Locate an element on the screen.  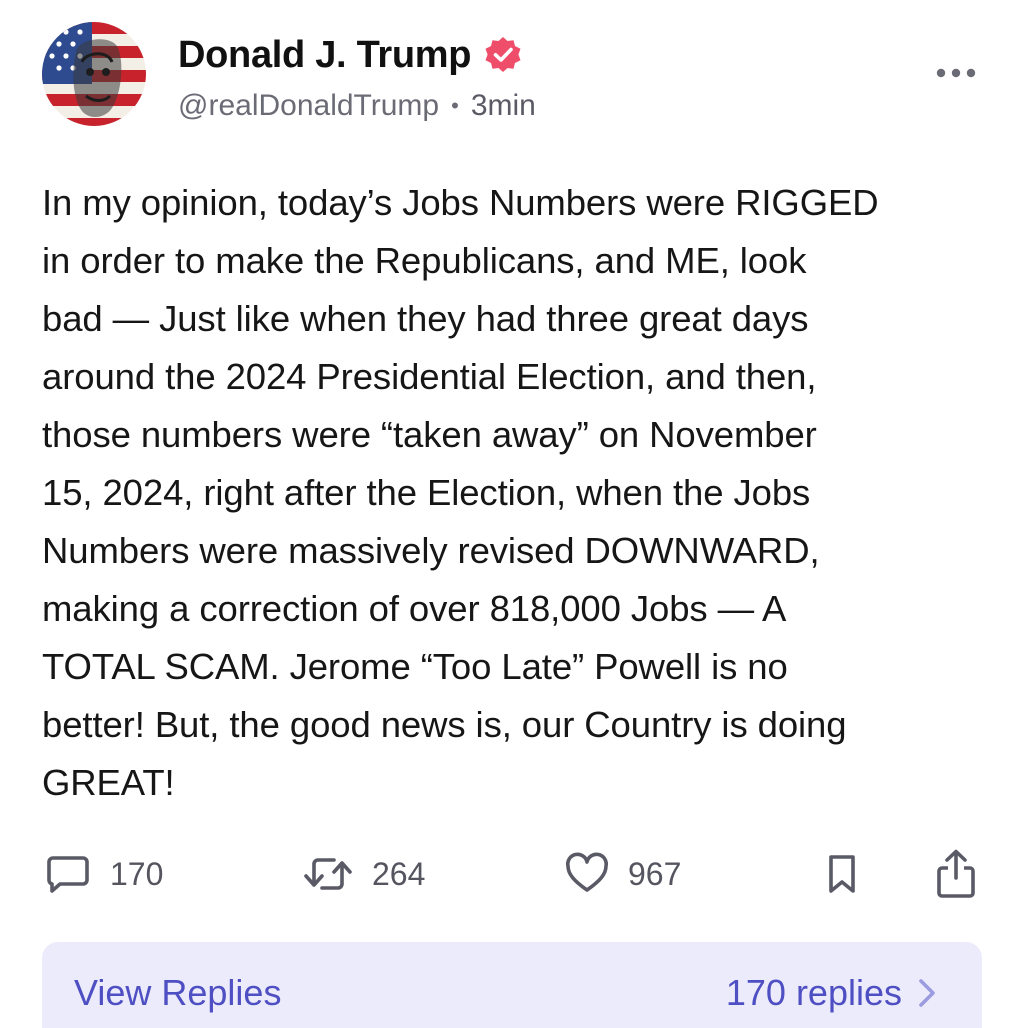
chevron-right-icon is located at coordinates (927, 993).